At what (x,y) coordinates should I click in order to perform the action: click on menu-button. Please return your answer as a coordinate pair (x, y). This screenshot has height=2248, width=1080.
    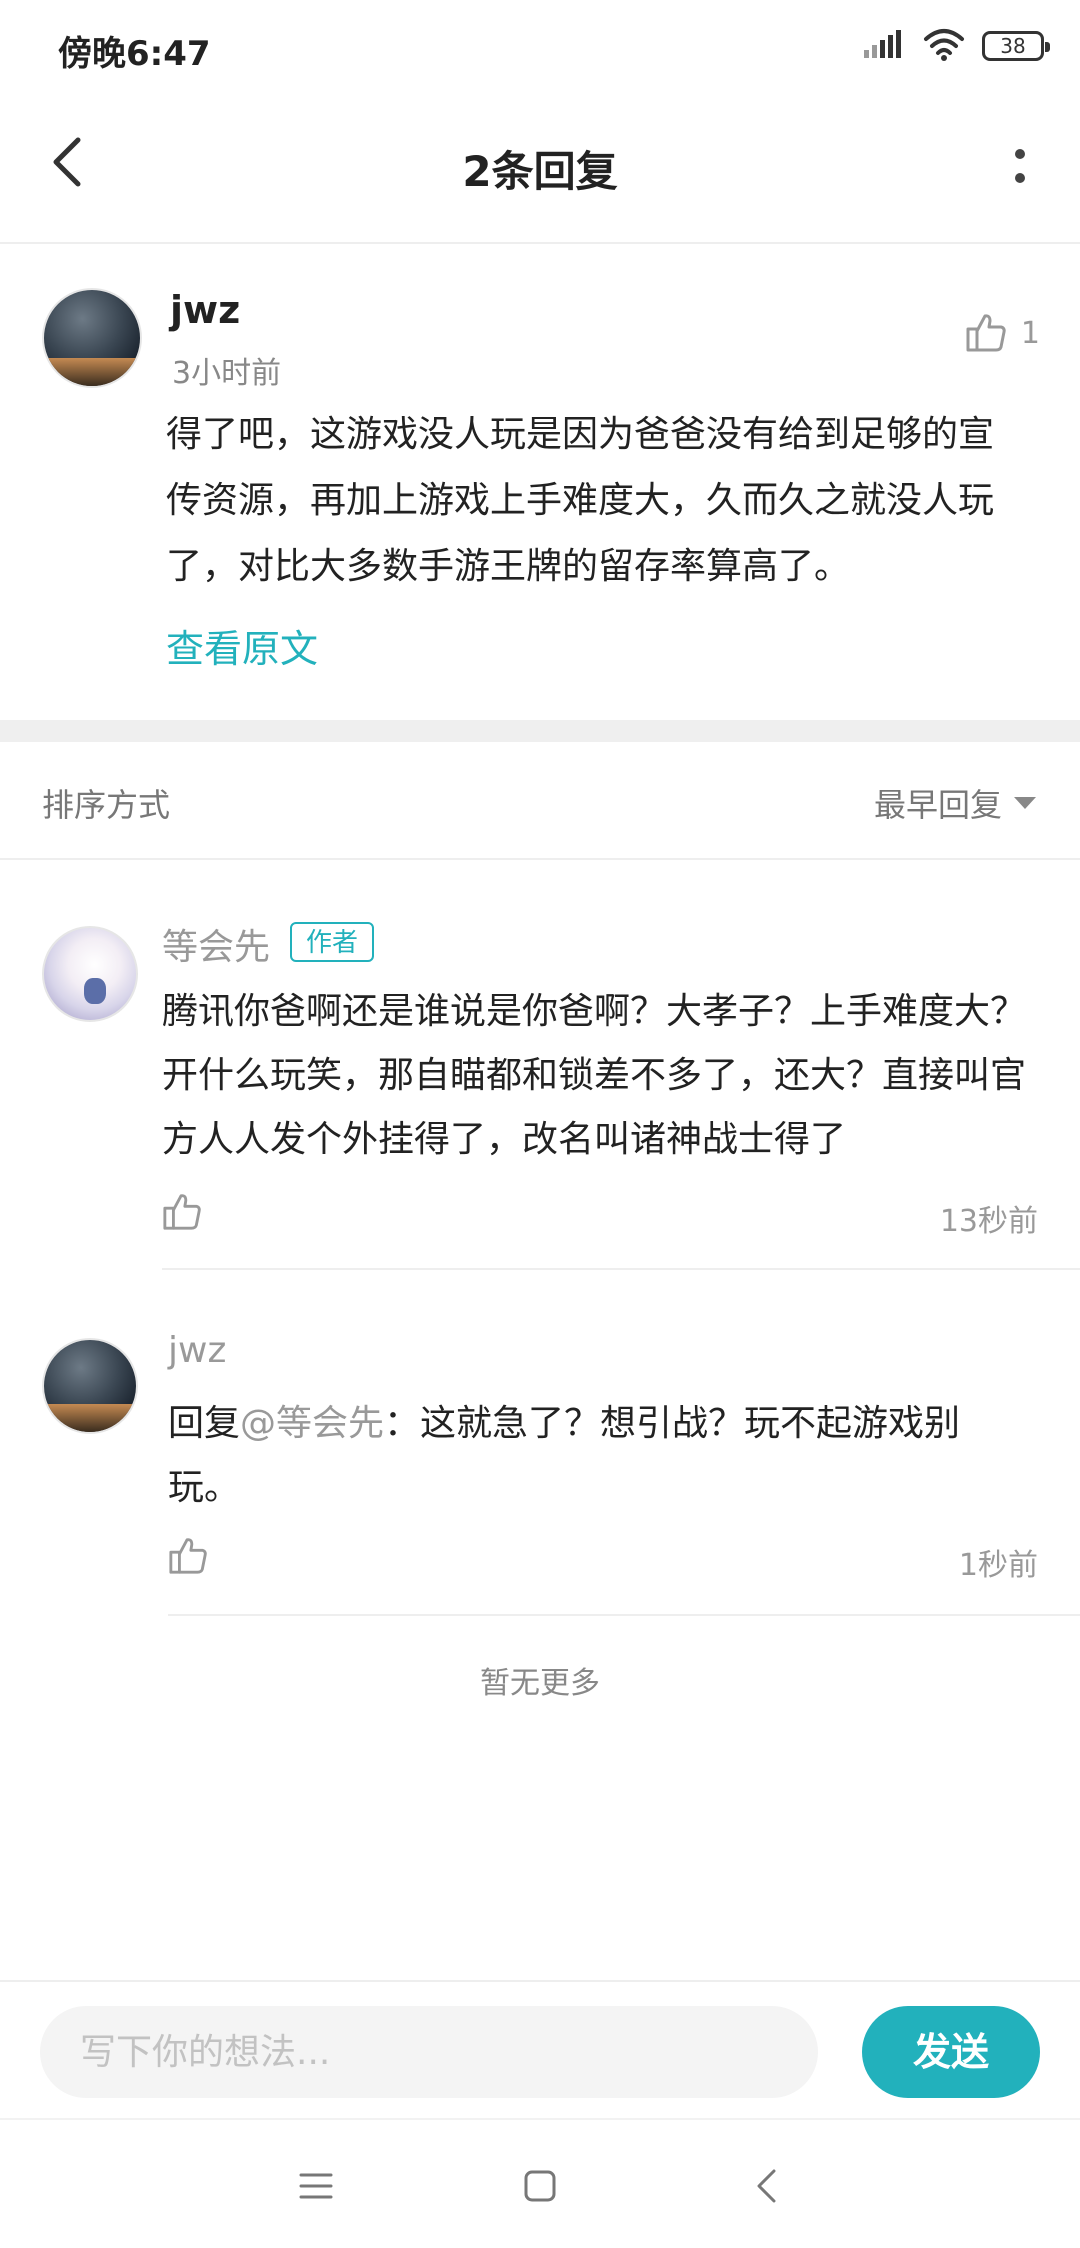
    Looking at the image, I should click on (316, 2186).